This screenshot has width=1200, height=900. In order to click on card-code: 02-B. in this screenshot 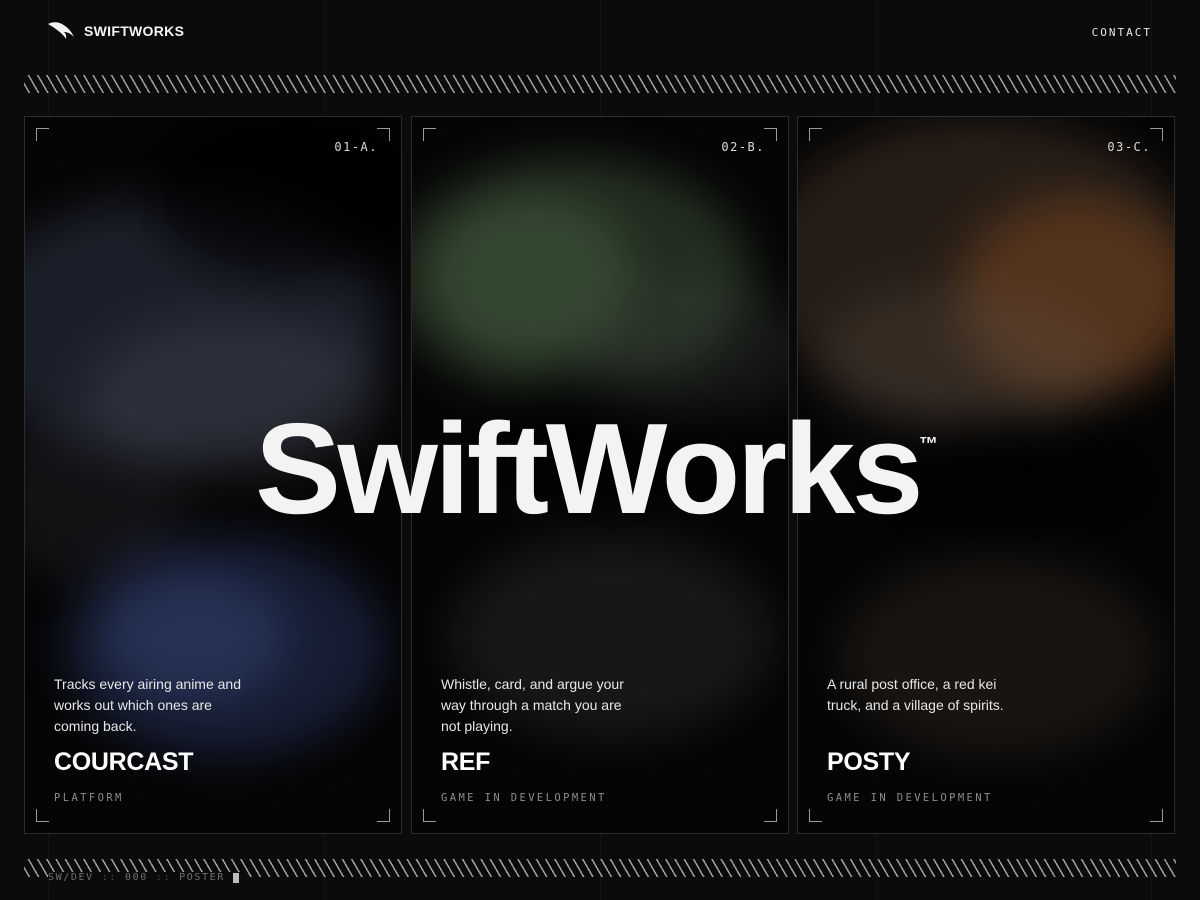, I will do `click(743, 147)`.